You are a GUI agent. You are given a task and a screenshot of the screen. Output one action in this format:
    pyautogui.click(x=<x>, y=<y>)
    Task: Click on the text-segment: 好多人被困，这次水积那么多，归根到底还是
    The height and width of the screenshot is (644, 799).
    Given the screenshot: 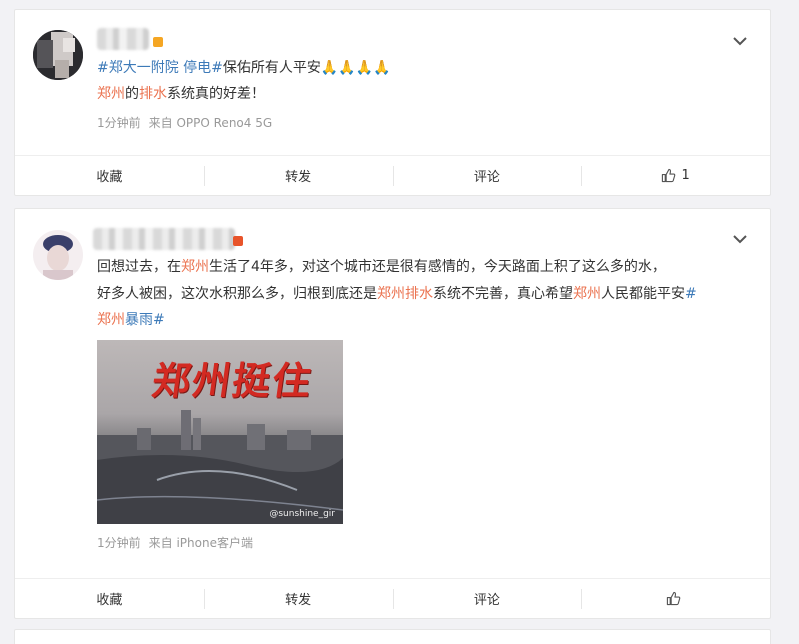 What is the action you would take?
    pyautogui.click(x=237, y=294)
    